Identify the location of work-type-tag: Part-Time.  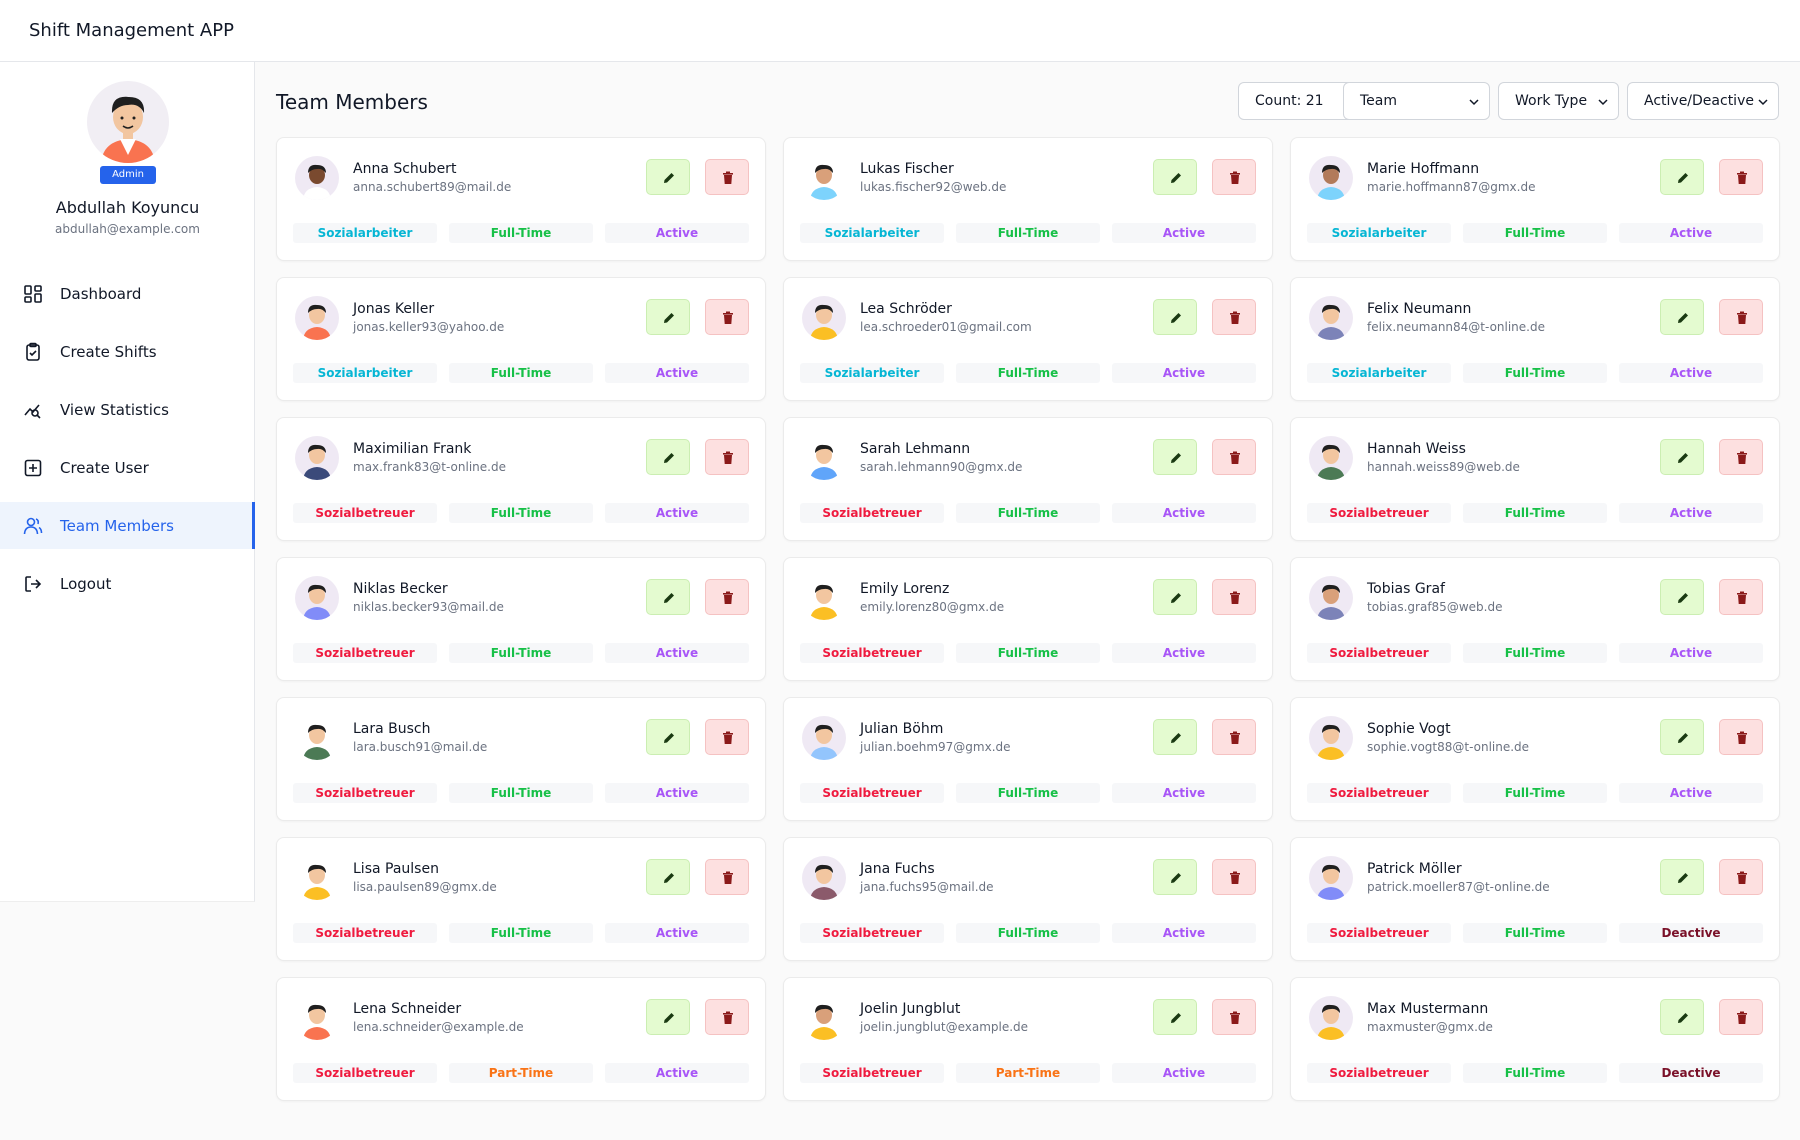
(1028, 1073).